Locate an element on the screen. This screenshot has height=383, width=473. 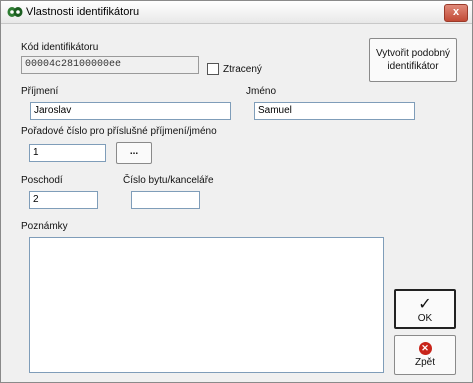
close-button: x is located at coordinates (456, 13).